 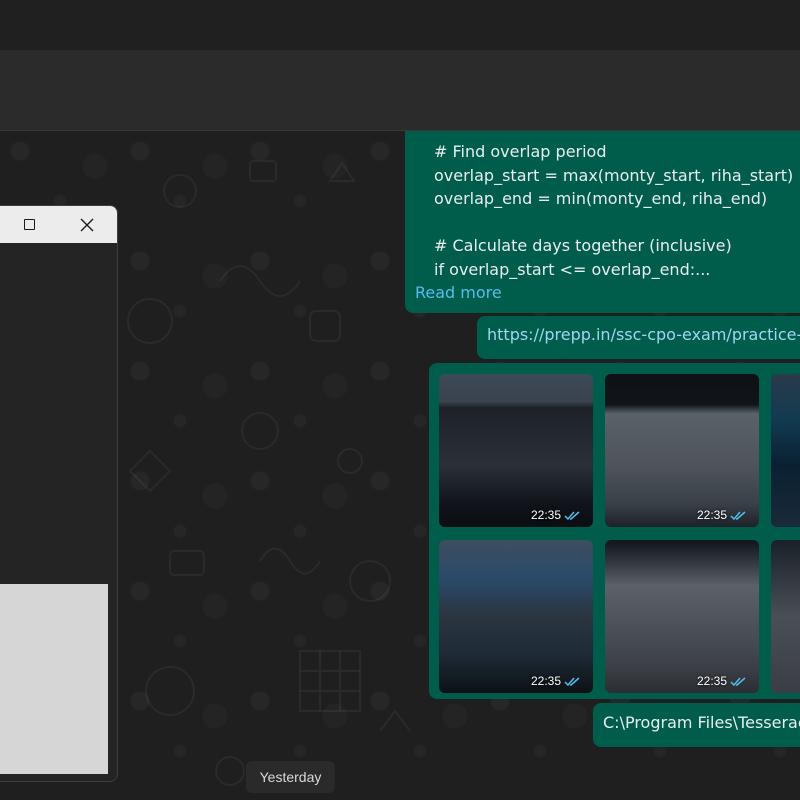 What do you see at coordinates (290, 777) in the screenshot?
I see `date-separator: Yesterday` at bounding box center [290, 777].